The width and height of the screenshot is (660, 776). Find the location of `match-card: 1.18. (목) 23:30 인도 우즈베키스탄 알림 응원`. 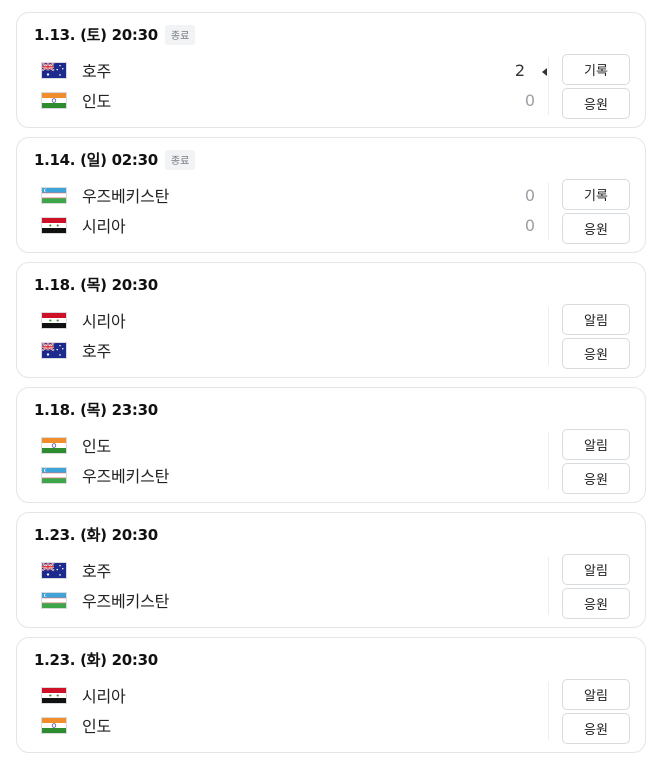

match-card: 1.18. (목) 23:30 인도 우즈베키스탄 알림 응원 is located at coordinates (331, 445).